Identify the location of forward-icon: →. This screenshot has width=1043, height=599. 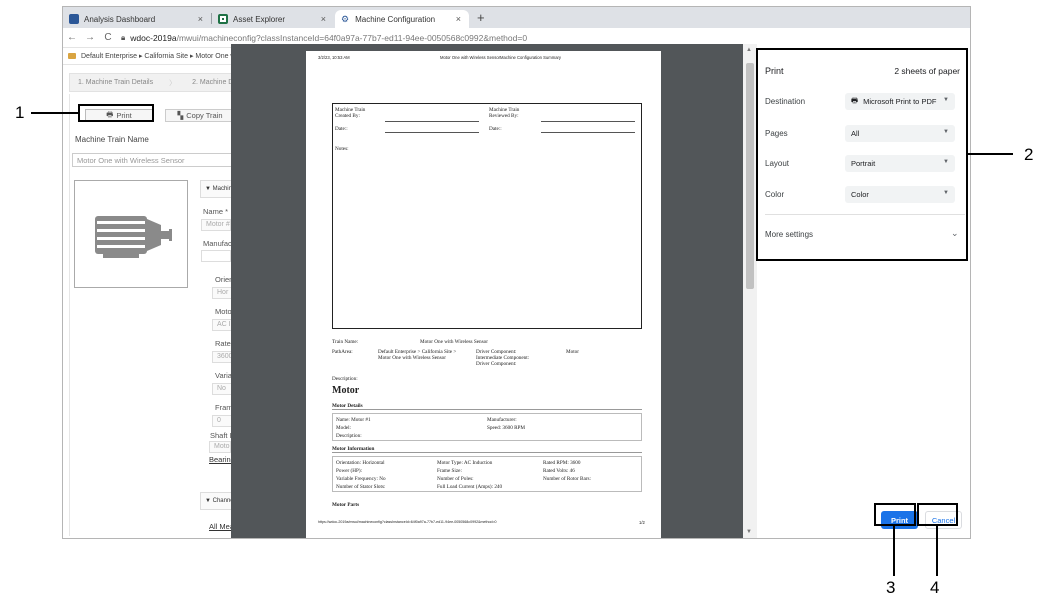
(90, 37).